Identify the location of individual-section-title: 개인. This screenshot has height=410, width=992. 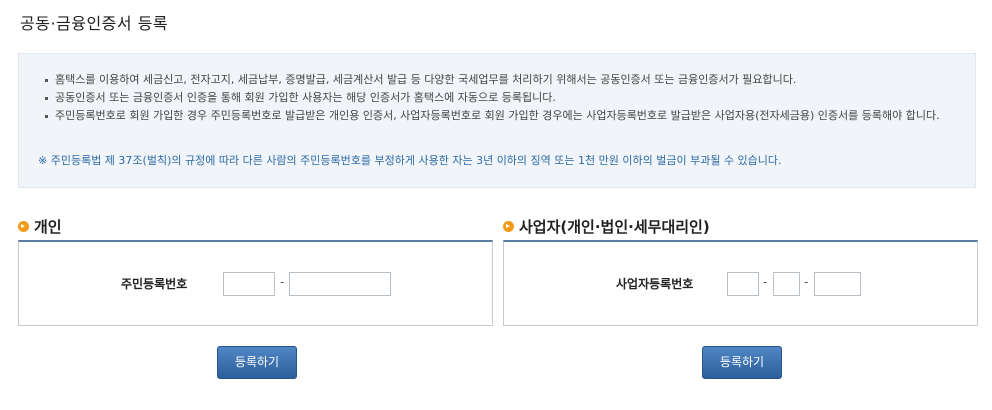
(48, 227).